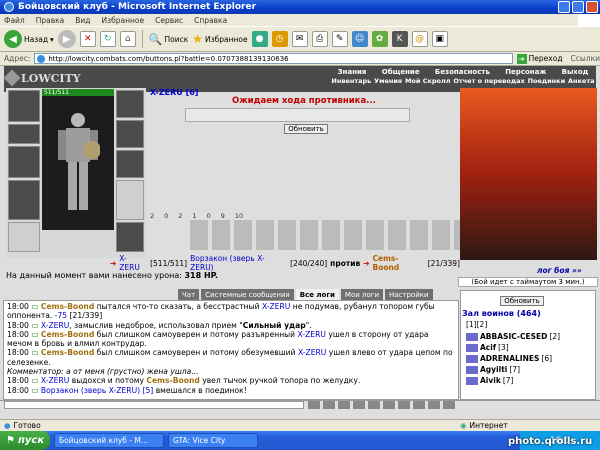 This screenshot has width=600, height=450. I want to click on go-button: ➜ Переход, so click(539, 58).